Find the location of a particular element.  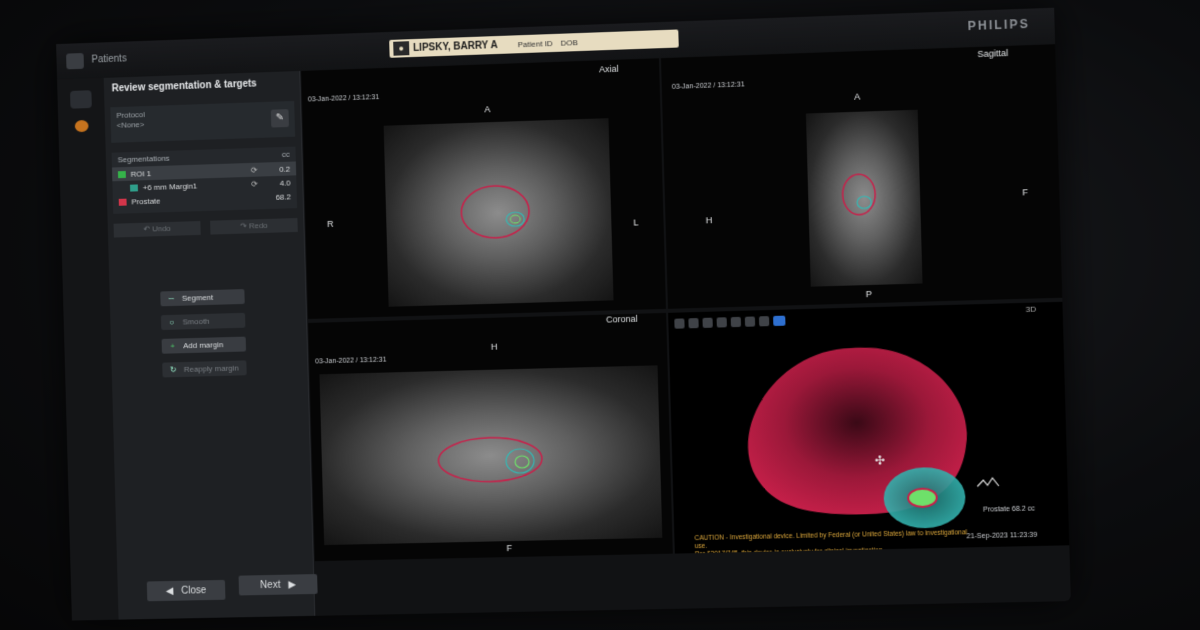

undo-label: Undo is located at coordinates (161, 228).